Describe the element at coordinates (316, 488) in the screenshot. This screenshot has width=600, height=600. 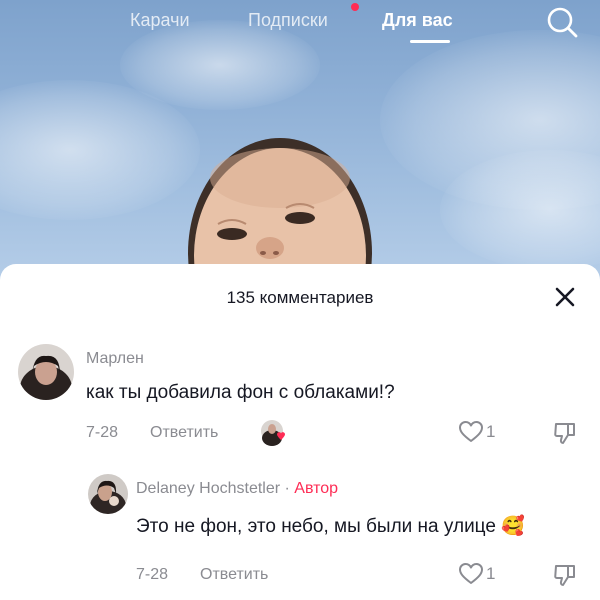
I see `author-badge: Автор` at that location.